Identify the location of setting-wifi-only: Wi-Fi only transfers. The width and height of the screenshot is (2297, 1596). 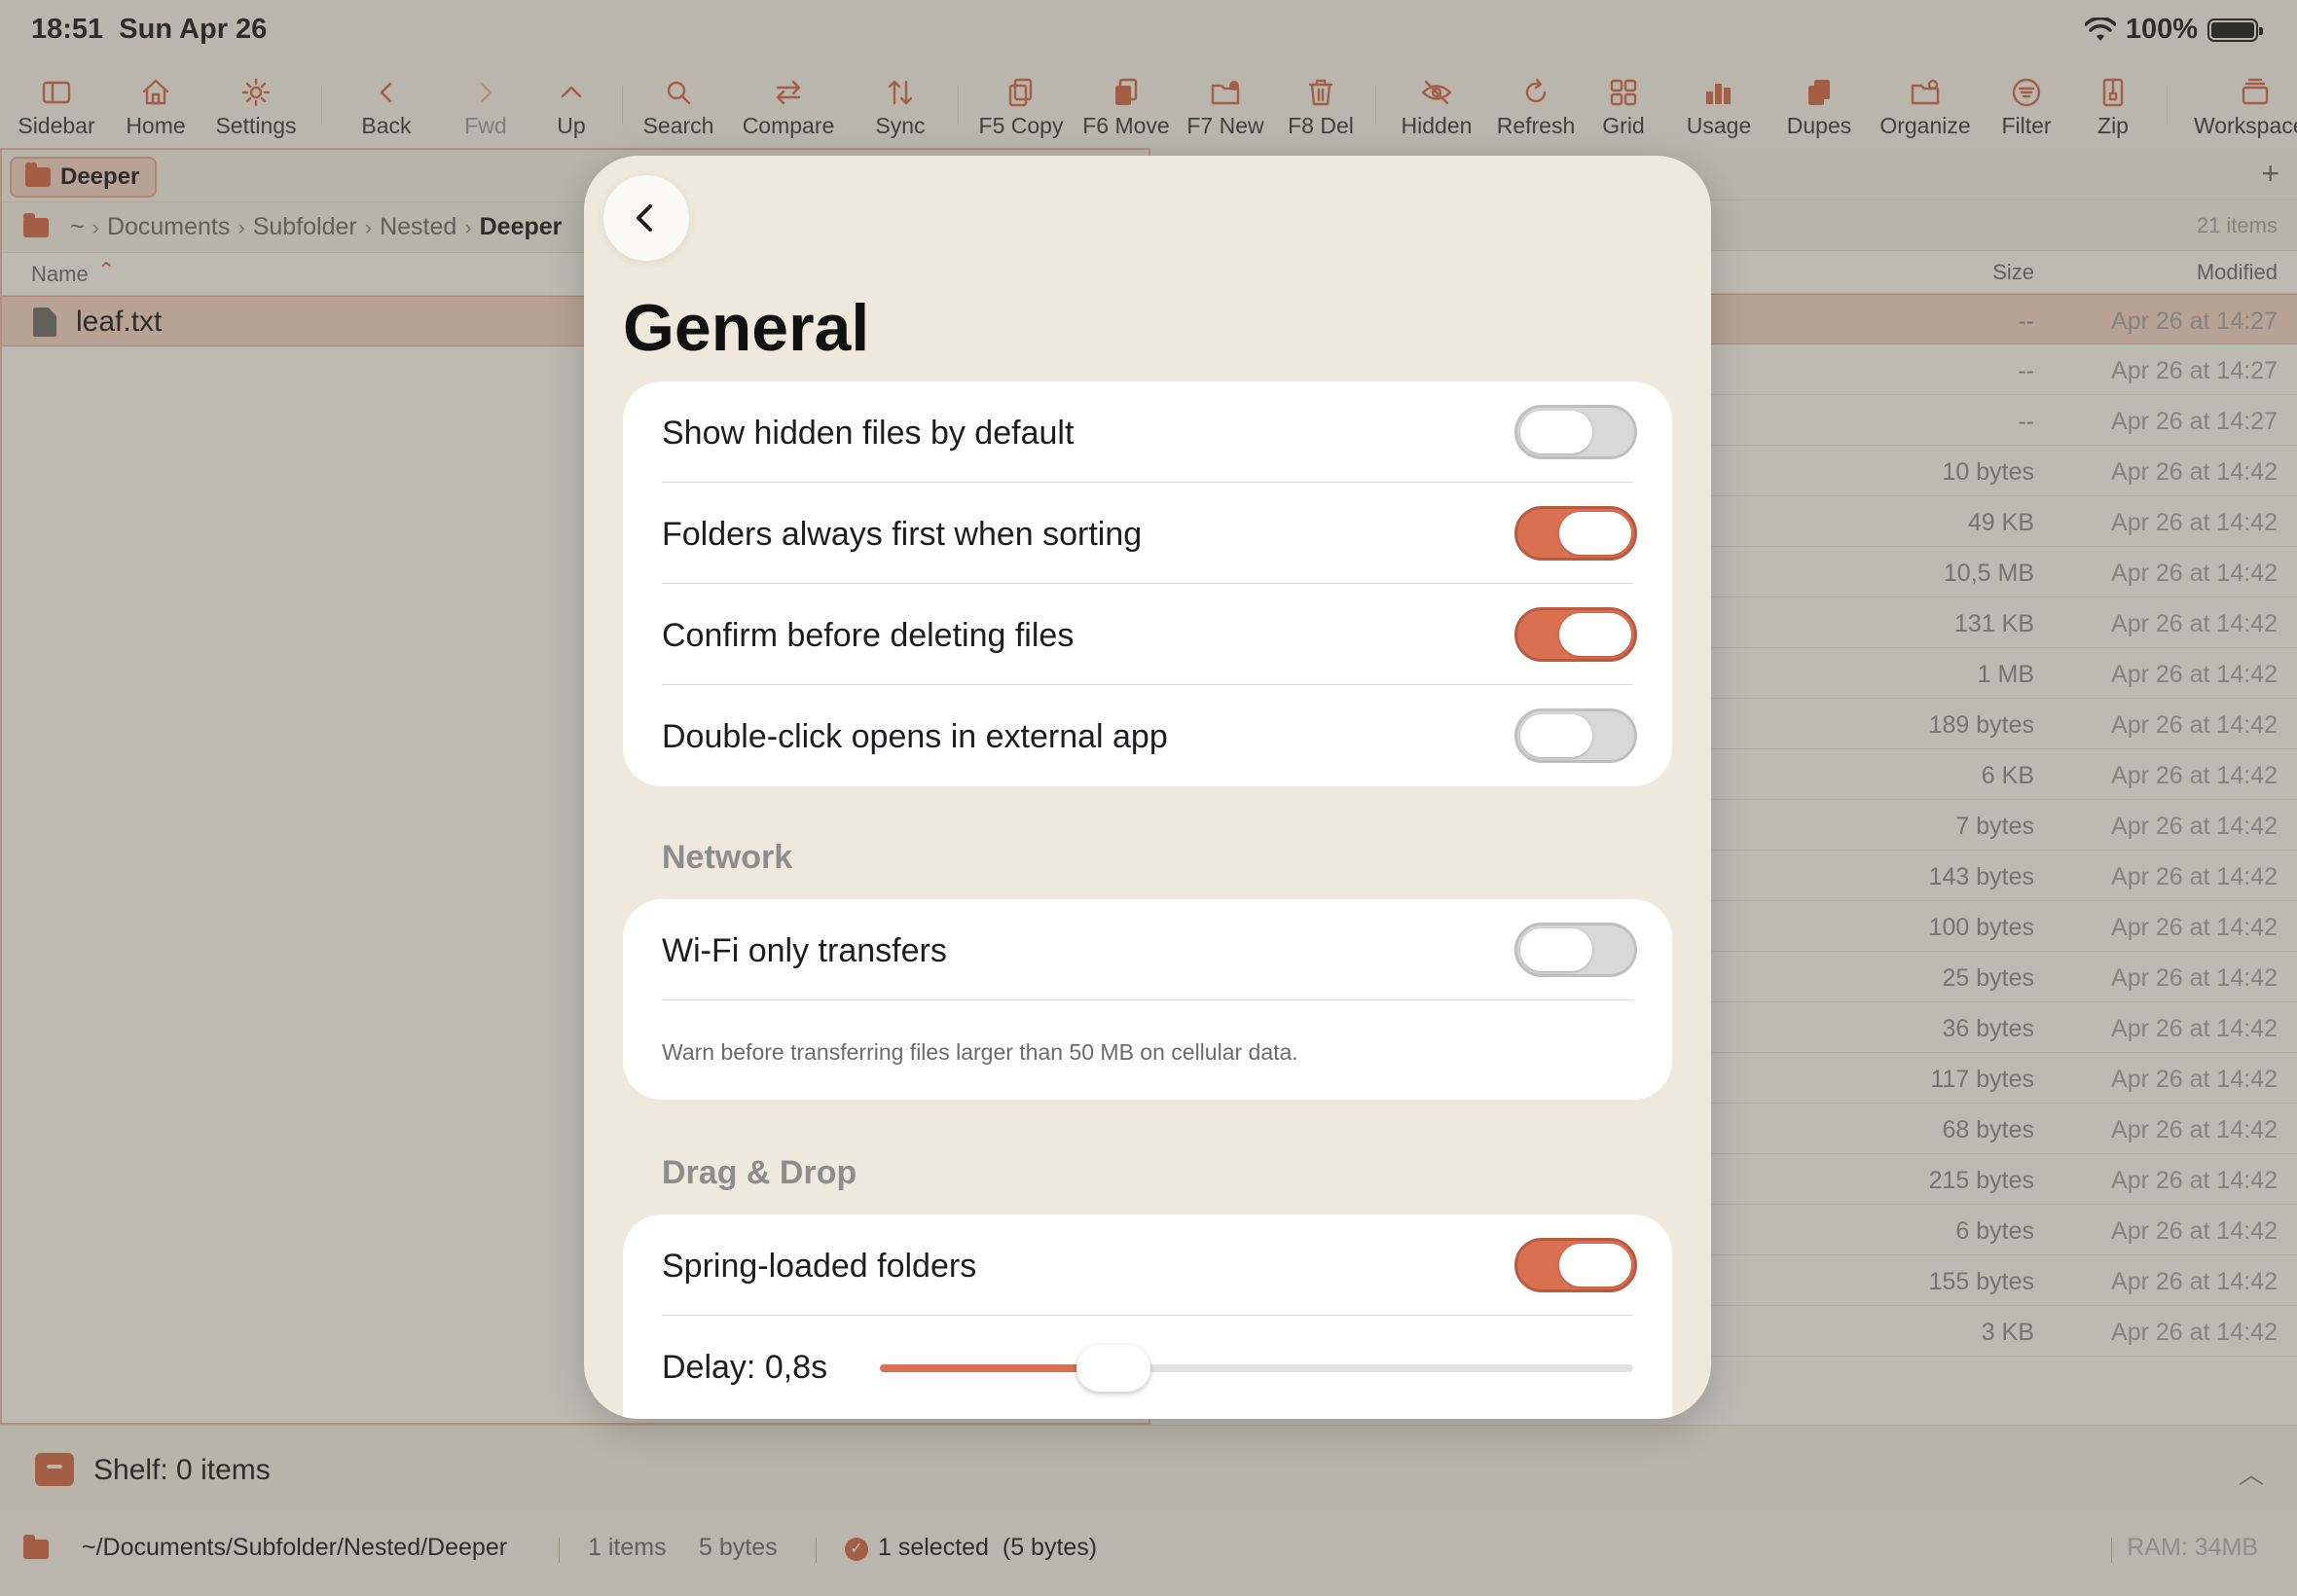
(1147, 949).